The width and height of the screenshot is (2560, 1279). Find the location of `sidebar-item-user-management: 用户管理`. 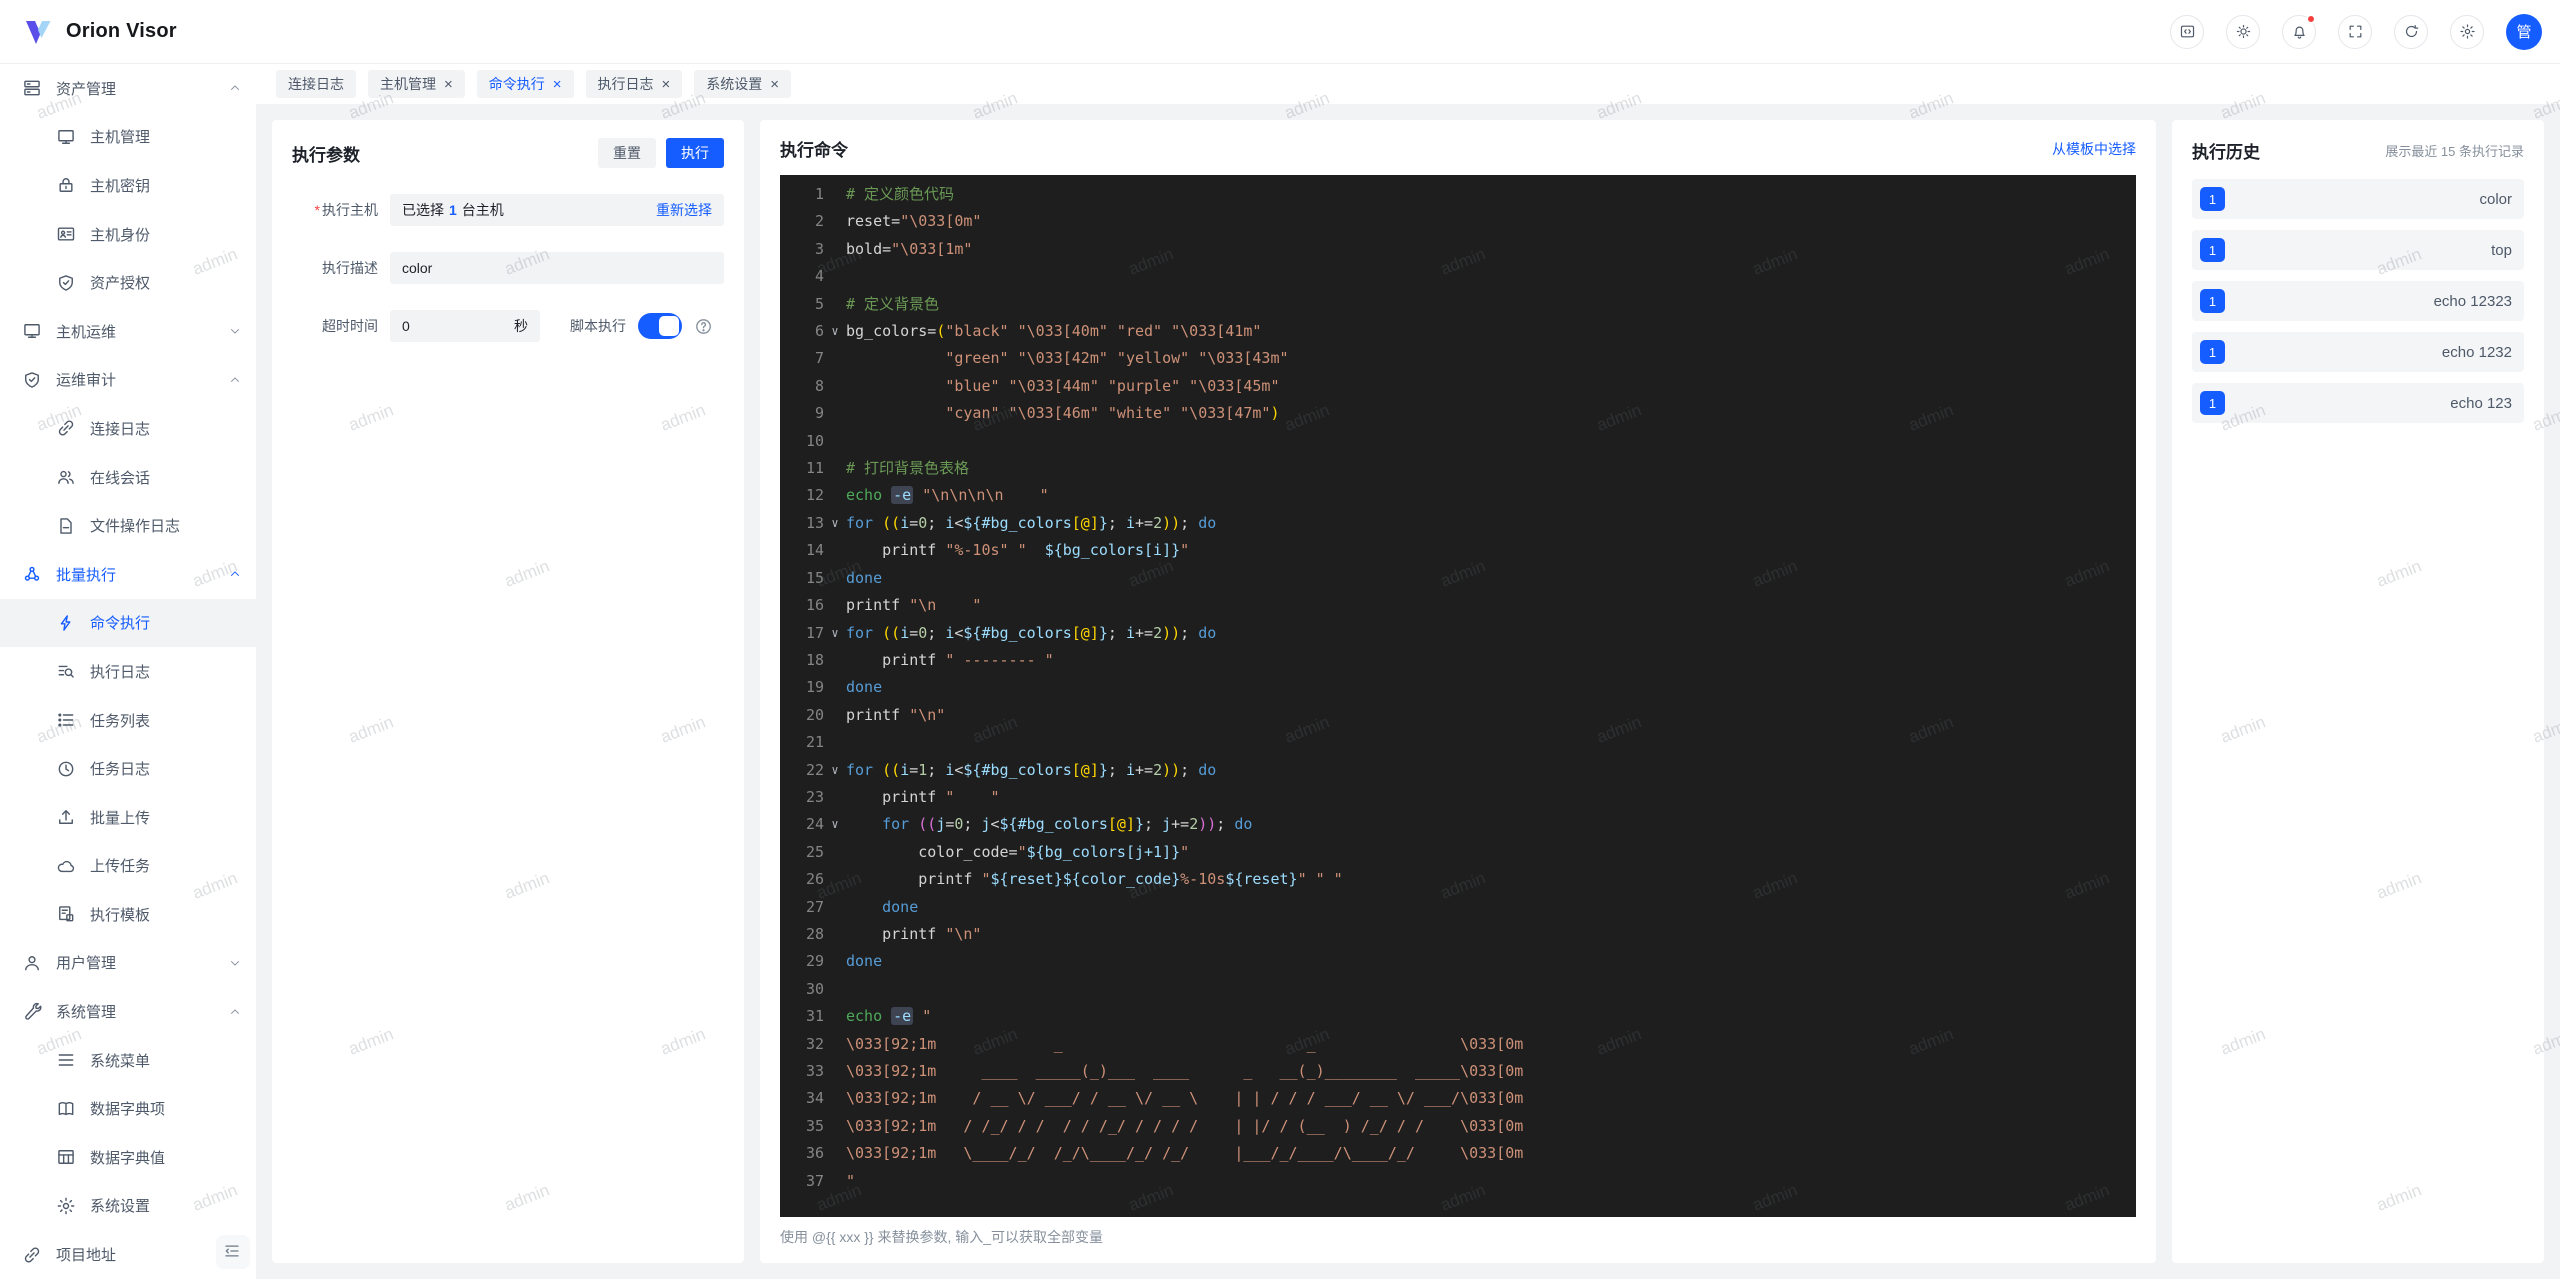

sidebar-item-user-management: 用户管理 is located at coordinates (128, 963).